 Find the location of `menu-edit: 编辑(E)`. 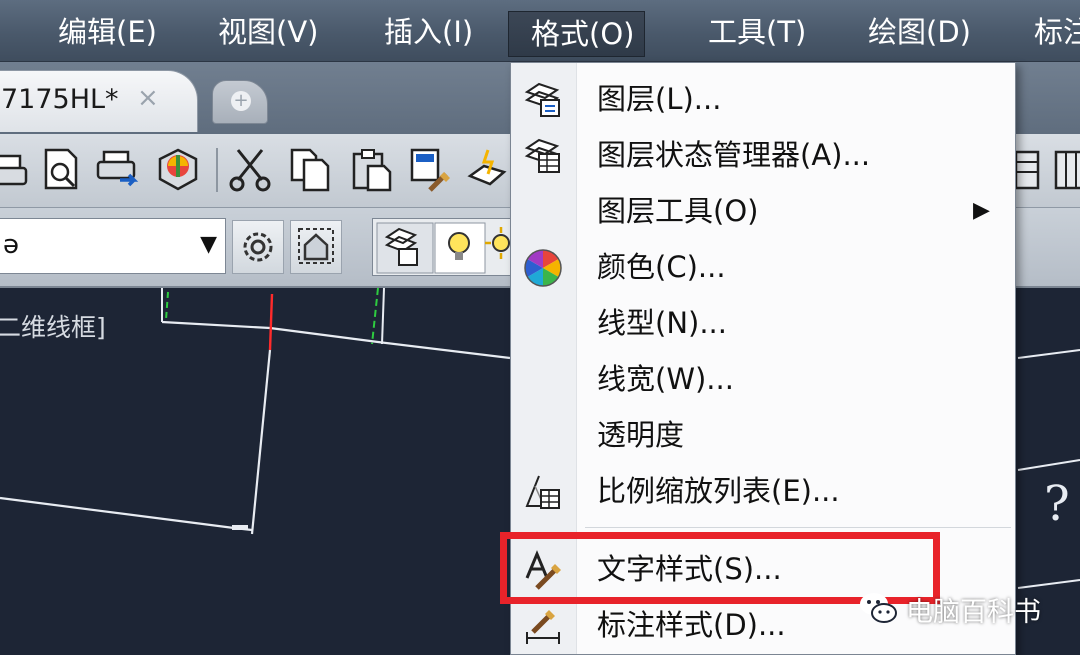

menu-edit: 编辑(E) is located at coordinates (107, 32).